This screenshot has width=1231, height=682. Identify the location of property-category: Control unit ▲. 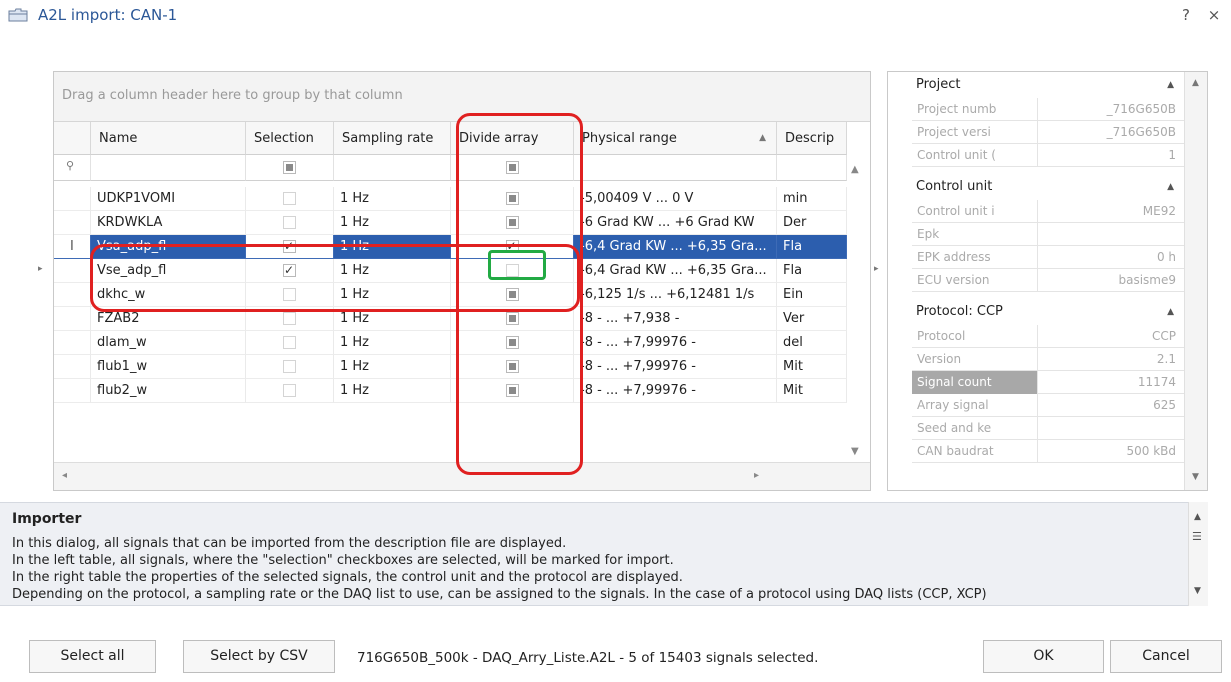
(1036, 187).